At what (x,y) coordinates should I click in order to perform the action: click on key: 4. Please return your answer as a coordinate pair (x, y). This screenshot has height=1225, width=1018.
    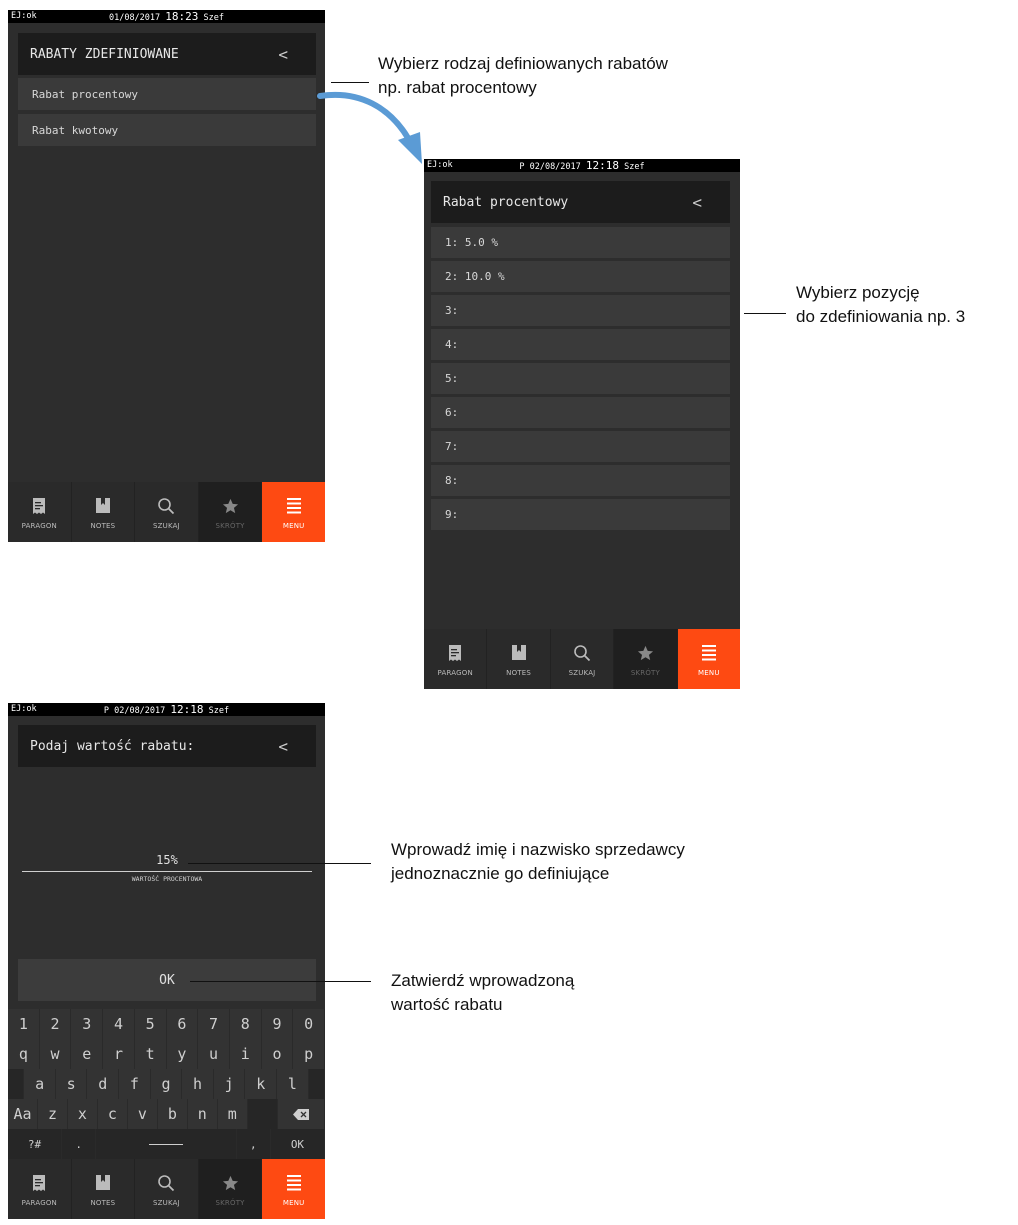
    Looking at the image, I should click on (119, 1024).